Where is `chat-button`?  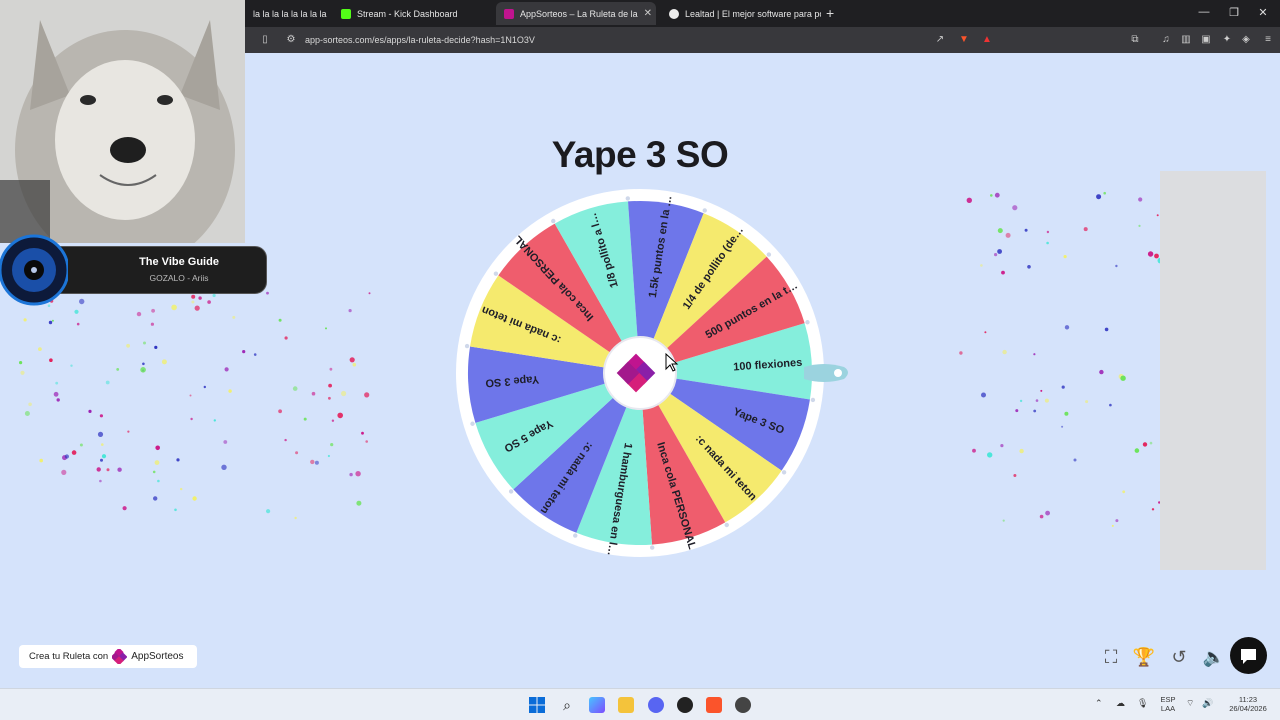 chat-button is located at coordinates (1248, 655).